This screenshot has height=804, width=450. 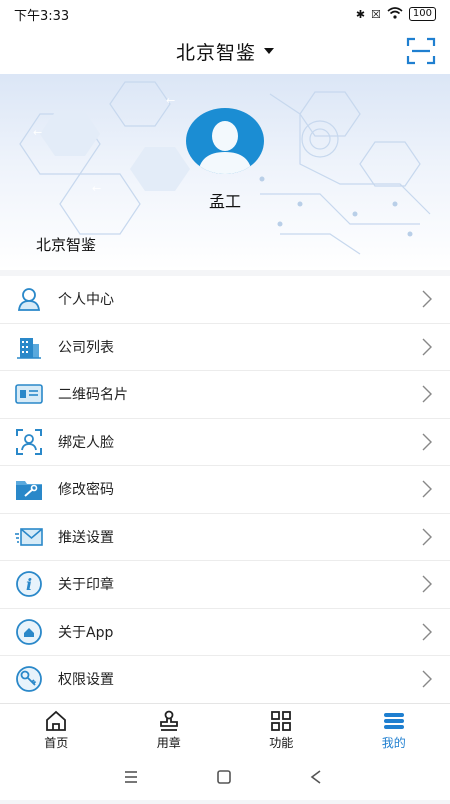 I want to click on back-nav-icon, so click(x=316, y=777).